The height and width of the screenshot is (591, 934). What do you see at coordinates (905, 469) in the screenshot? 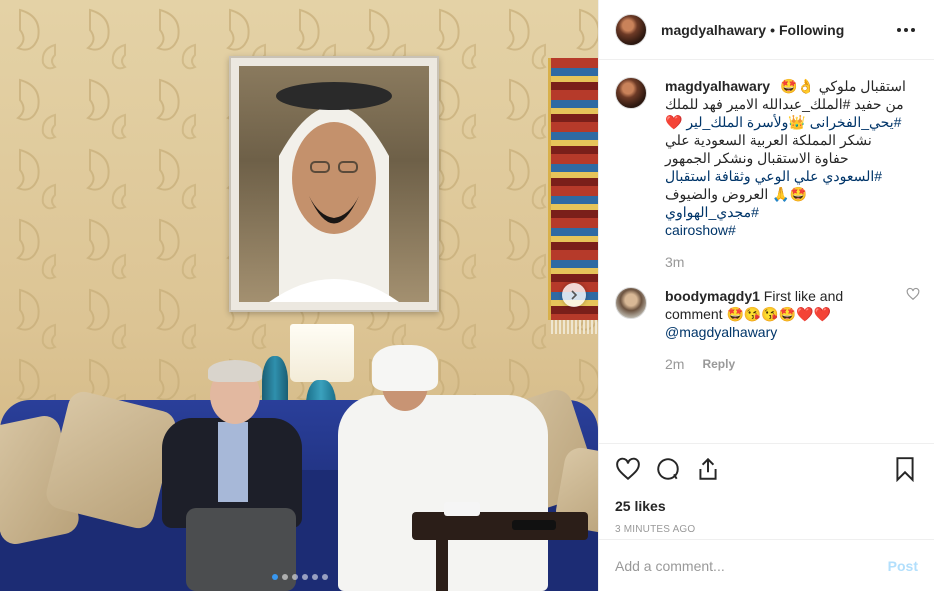
I see `bookmark-icon` at bounding box center [905, 469].